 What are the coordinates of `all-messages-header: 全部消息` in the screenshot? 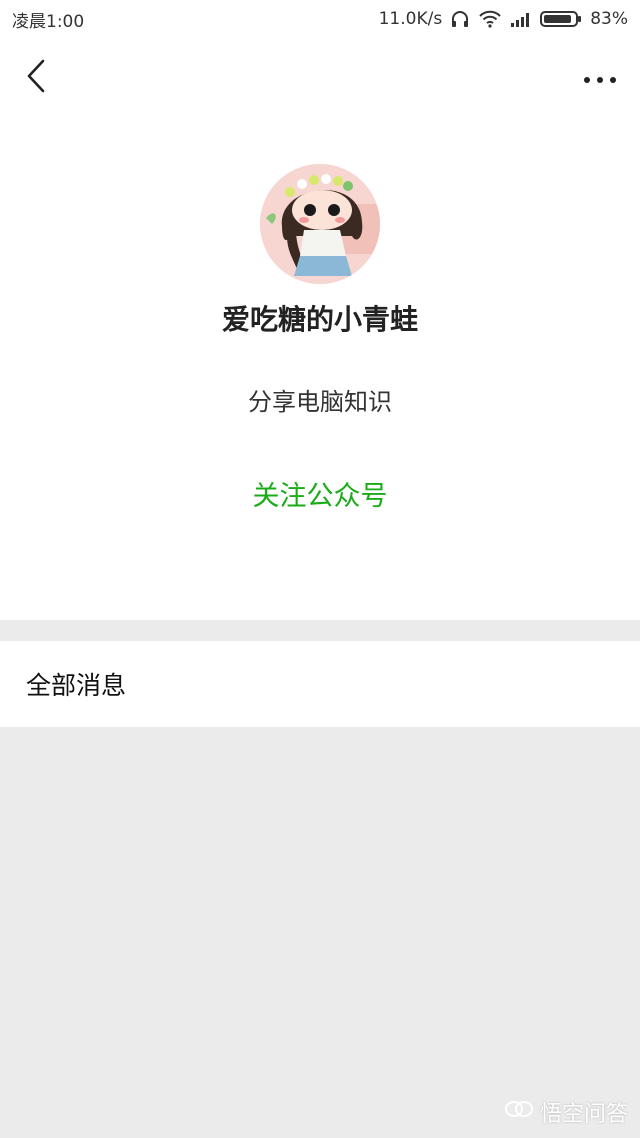 It's located at (320, 684).